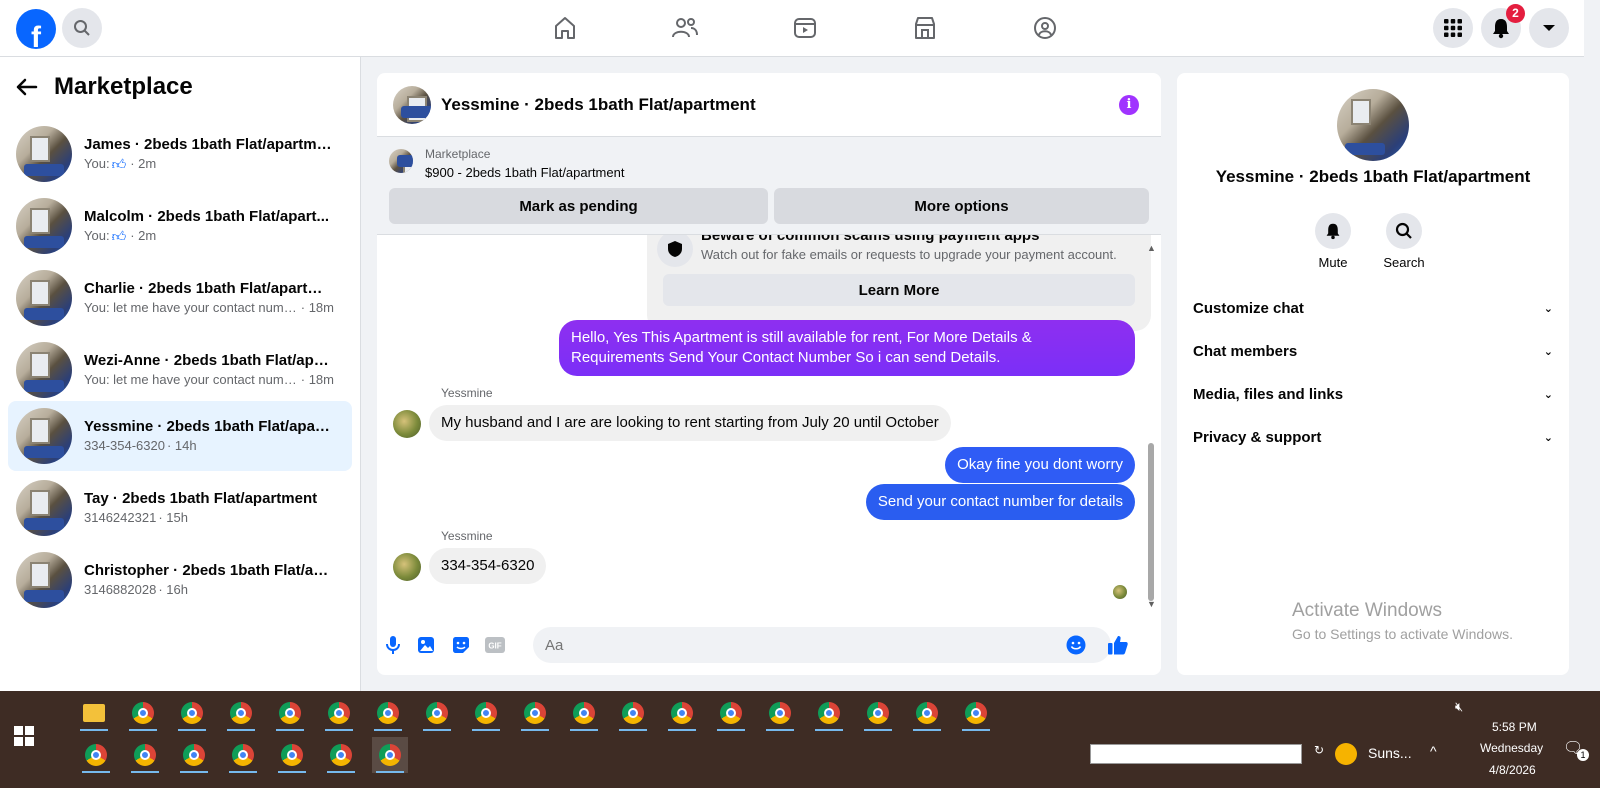 The width and height of the screenshot is (1600, 788). What do you see at coordinates (1503, 26) in the screenshot?
I see `notifications-button: 2` at bounding box center [1503, 26].